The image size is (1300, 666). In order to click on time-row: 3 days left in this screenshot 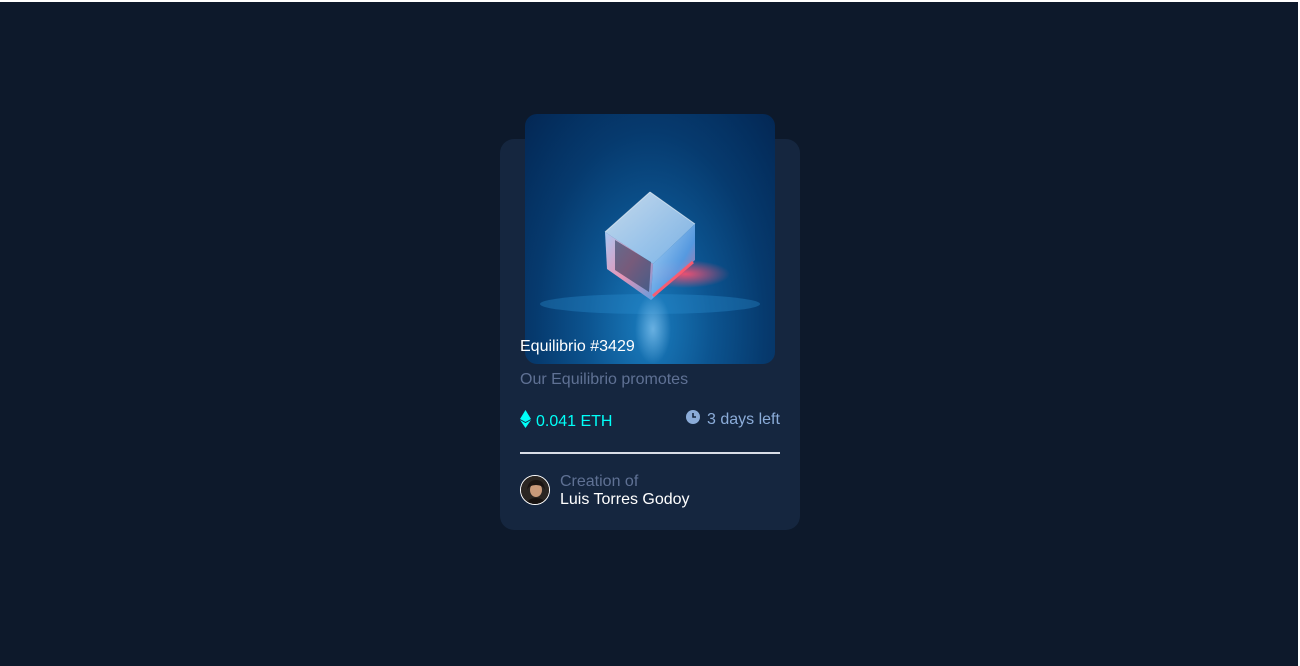, I will do `click(733, 419)`.